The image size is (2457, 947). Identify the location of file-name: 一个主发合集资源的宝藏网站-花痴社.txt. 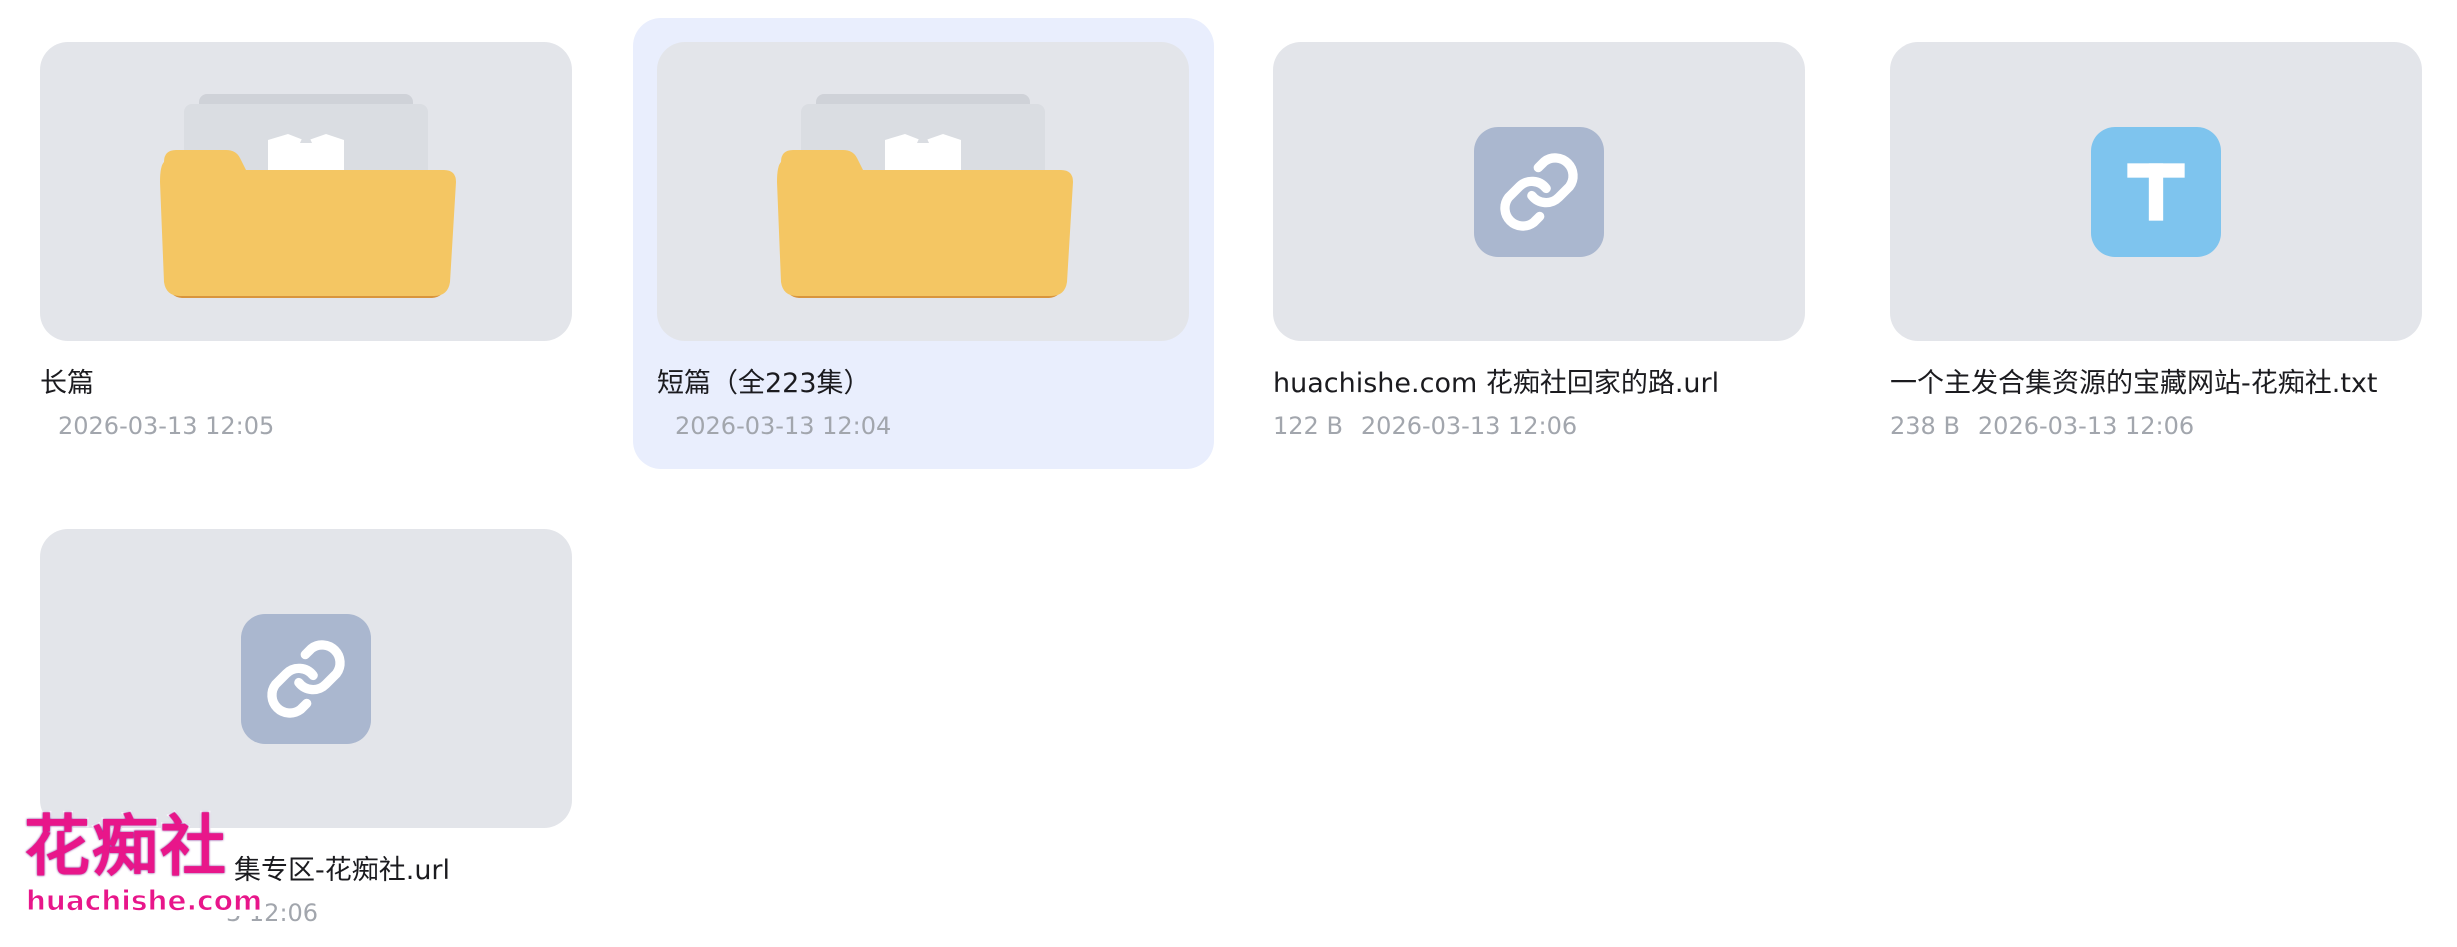
(2156, 384).